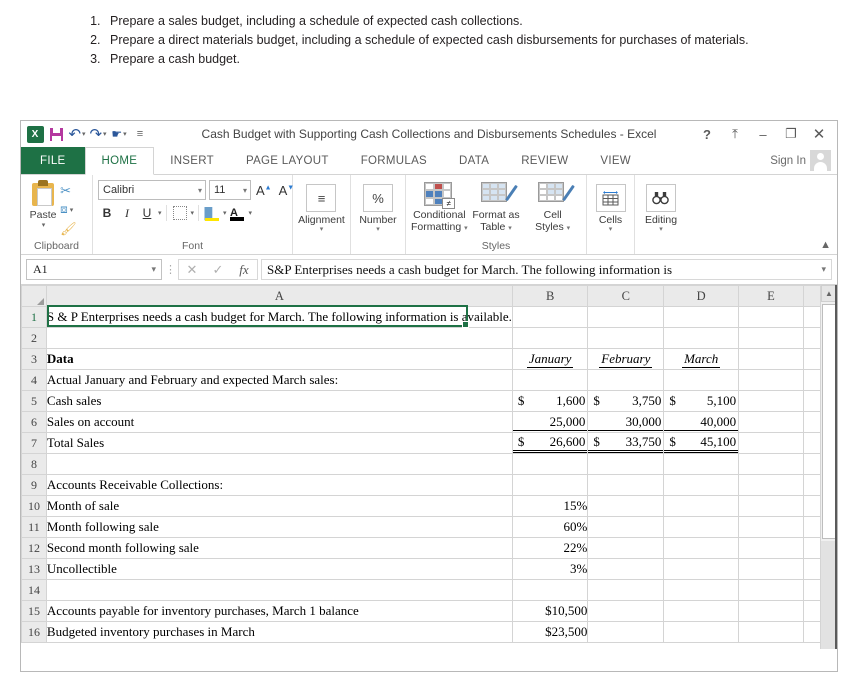 This screenshot has width=868, height=676. What do you see at coordinates (87, 134) in the screenshot?
I see `quick-access-toolbar: X ↶ ▾ ↷ ▾ ☛ ▾ ≡` at bounding box center [87, 134].